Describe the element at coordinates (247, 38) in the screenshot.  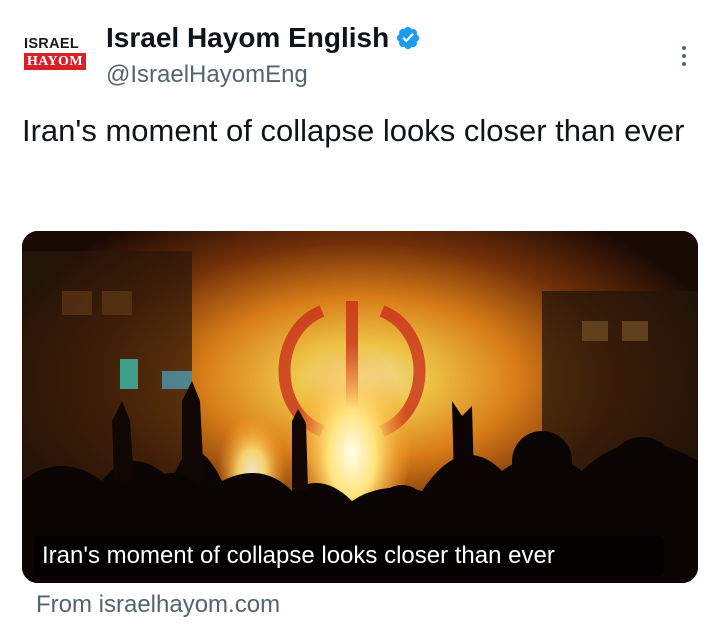
I see `display-name: Israel Hayom English` at that location.